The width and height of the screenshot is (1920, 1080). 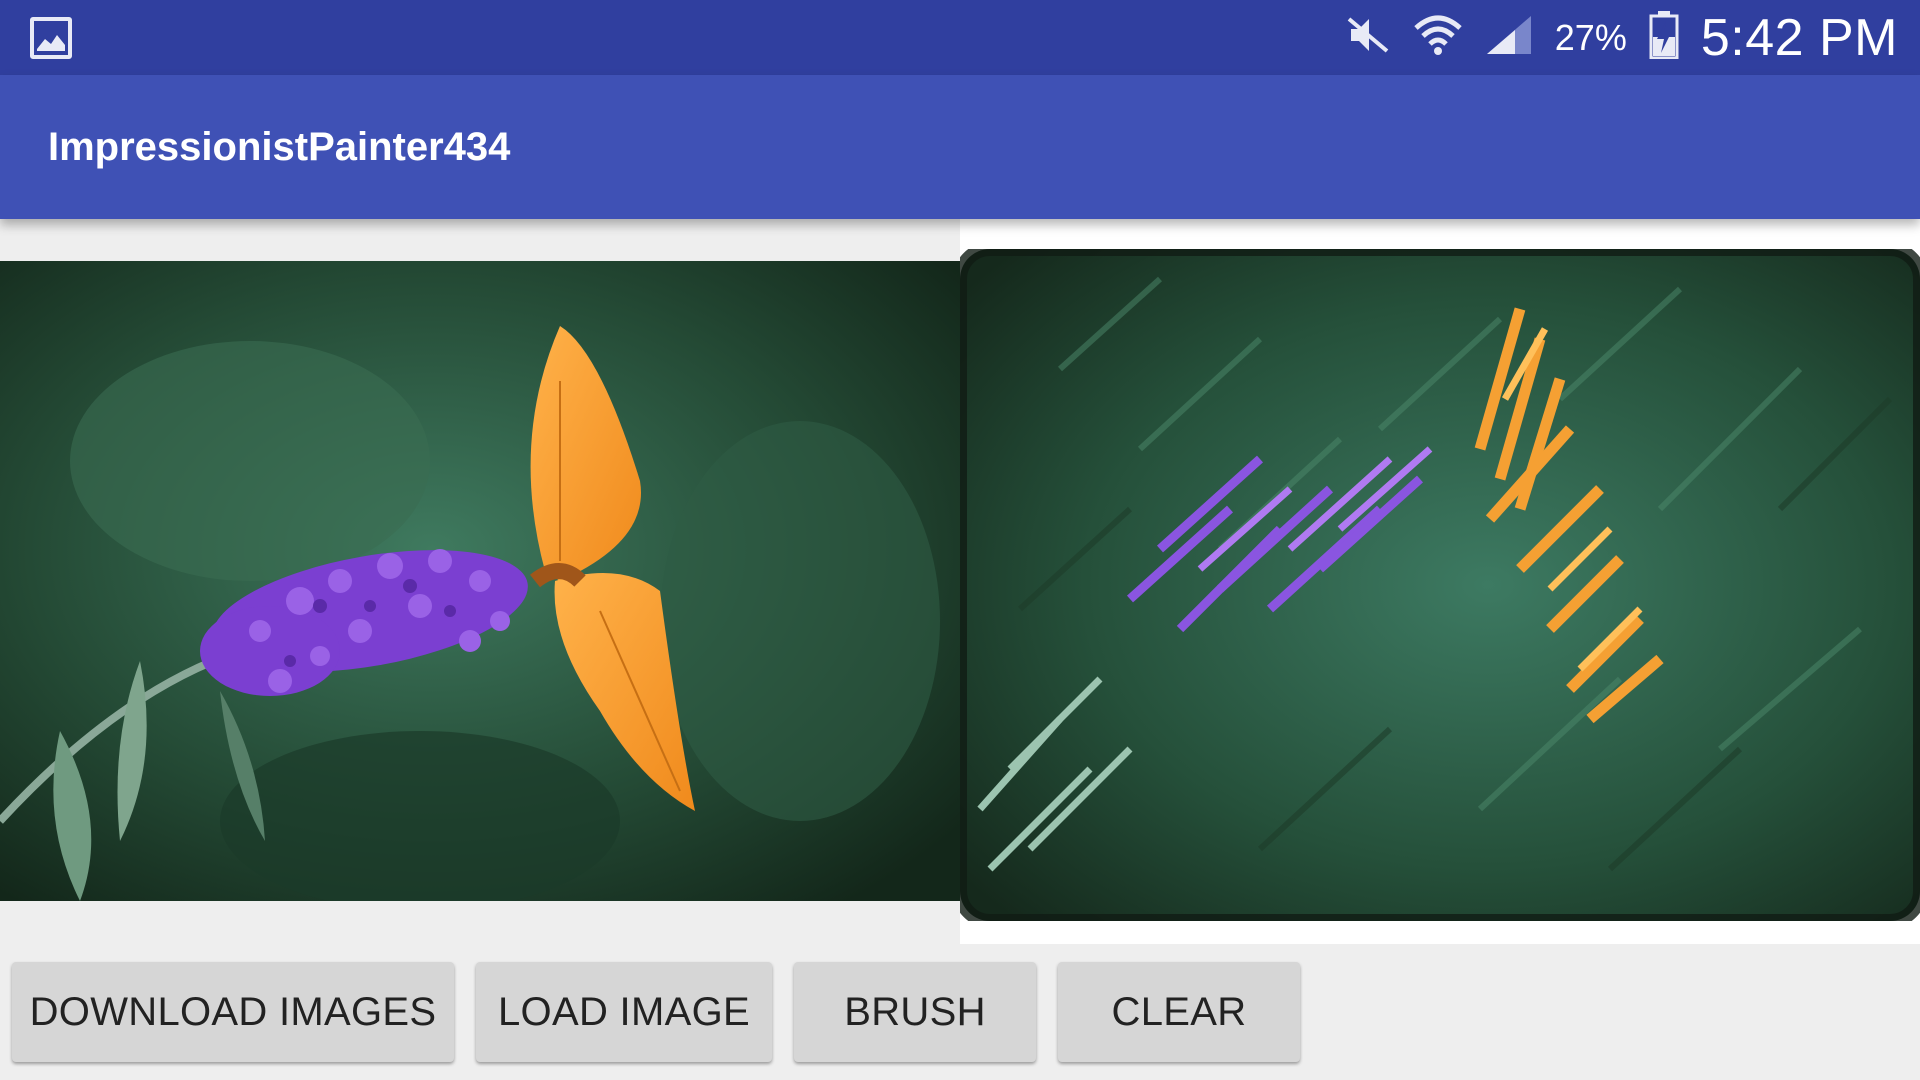 I want to click on load-image-button: LOAD IMAGE, so click(x=624, y=1012).